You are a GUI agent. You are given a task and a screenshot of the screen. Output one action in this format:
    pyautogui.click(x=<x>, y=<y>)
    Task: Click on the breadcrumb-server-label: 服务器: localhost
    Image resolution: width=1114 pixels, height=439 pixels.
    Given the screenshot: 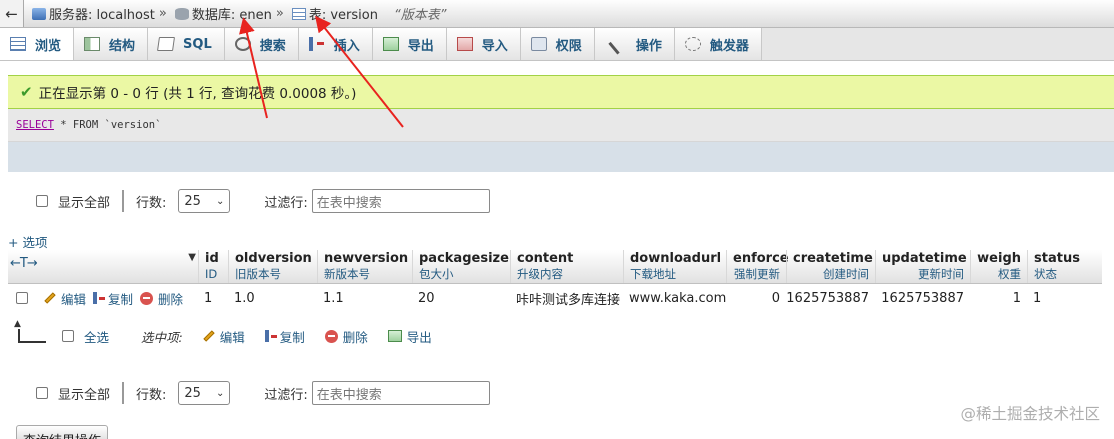 What is the action you would take?
    pyautogui.click(x=102, y=13)
    